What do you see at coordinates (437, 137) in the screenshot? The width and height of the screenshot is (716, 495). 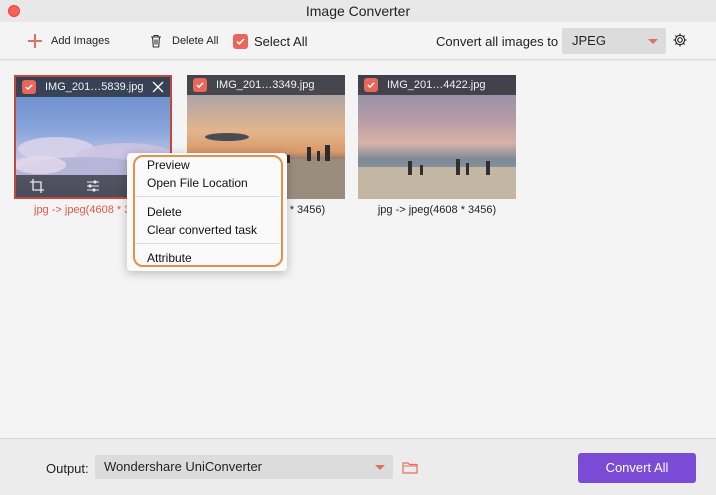 I see `image-thumbnail: IMG_201…4422.jpg` at bounding box center [437, 137].